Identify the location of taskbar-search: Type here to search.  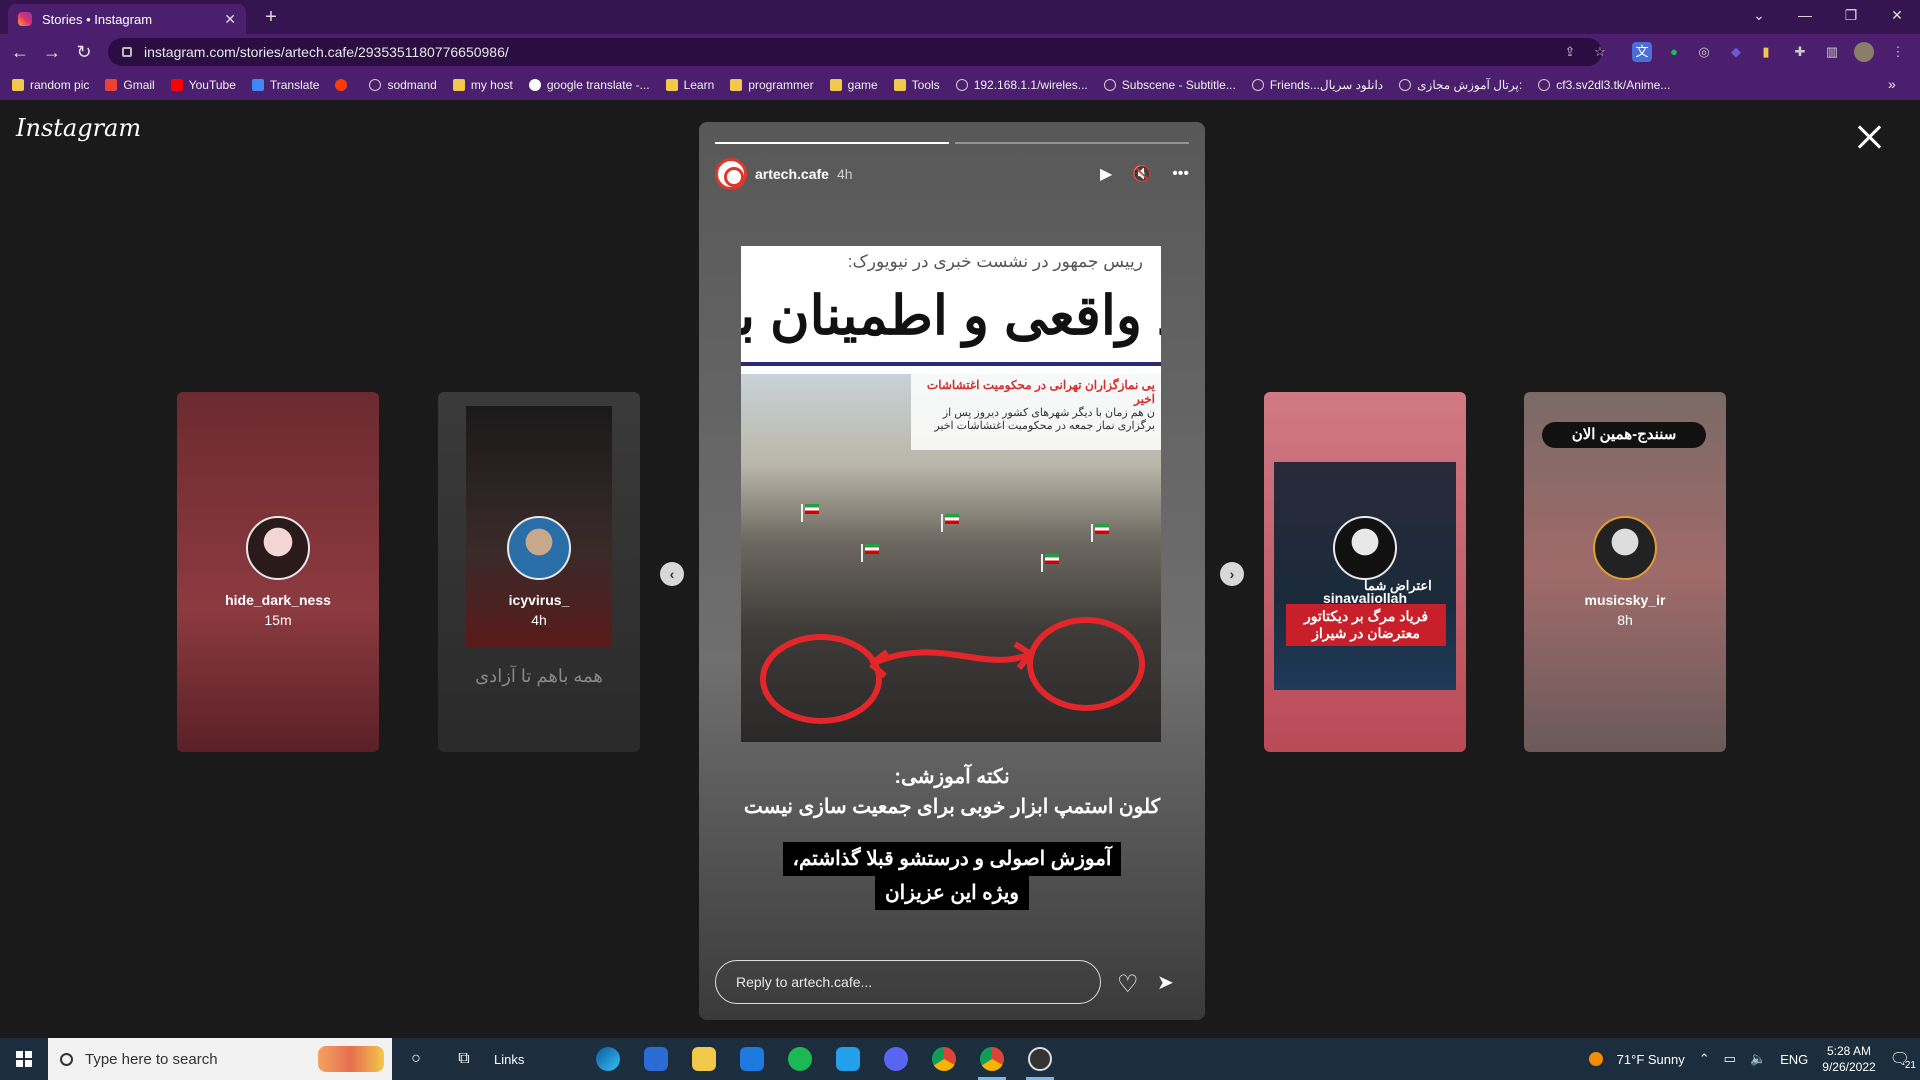
(220, 1059).